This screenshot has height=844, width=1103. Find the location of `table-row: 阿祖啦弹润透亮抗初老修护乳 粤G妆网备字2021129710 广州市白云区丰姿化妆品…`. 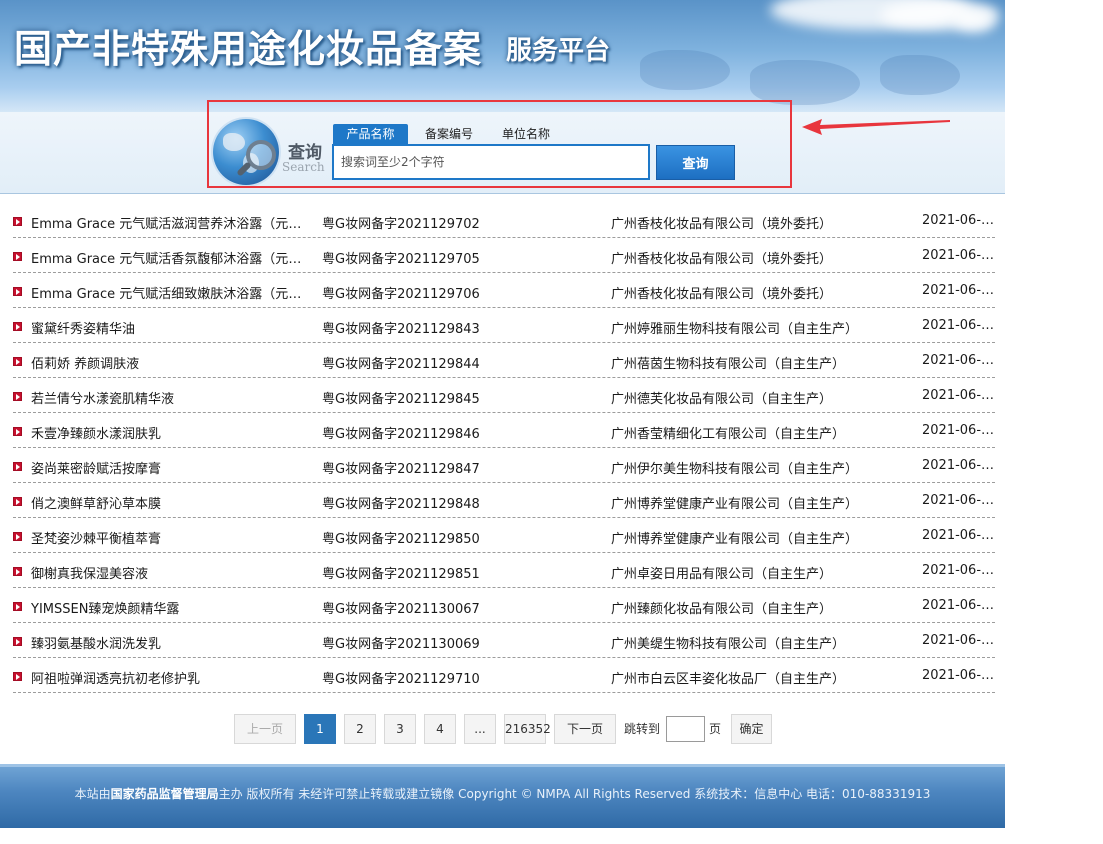

table-row: 阿祖啦弹润透亮抗初老修护乳 粤G妆网备字2021129710 广州市白云区丰姿化妆品… is located at coordinates (505, 675).